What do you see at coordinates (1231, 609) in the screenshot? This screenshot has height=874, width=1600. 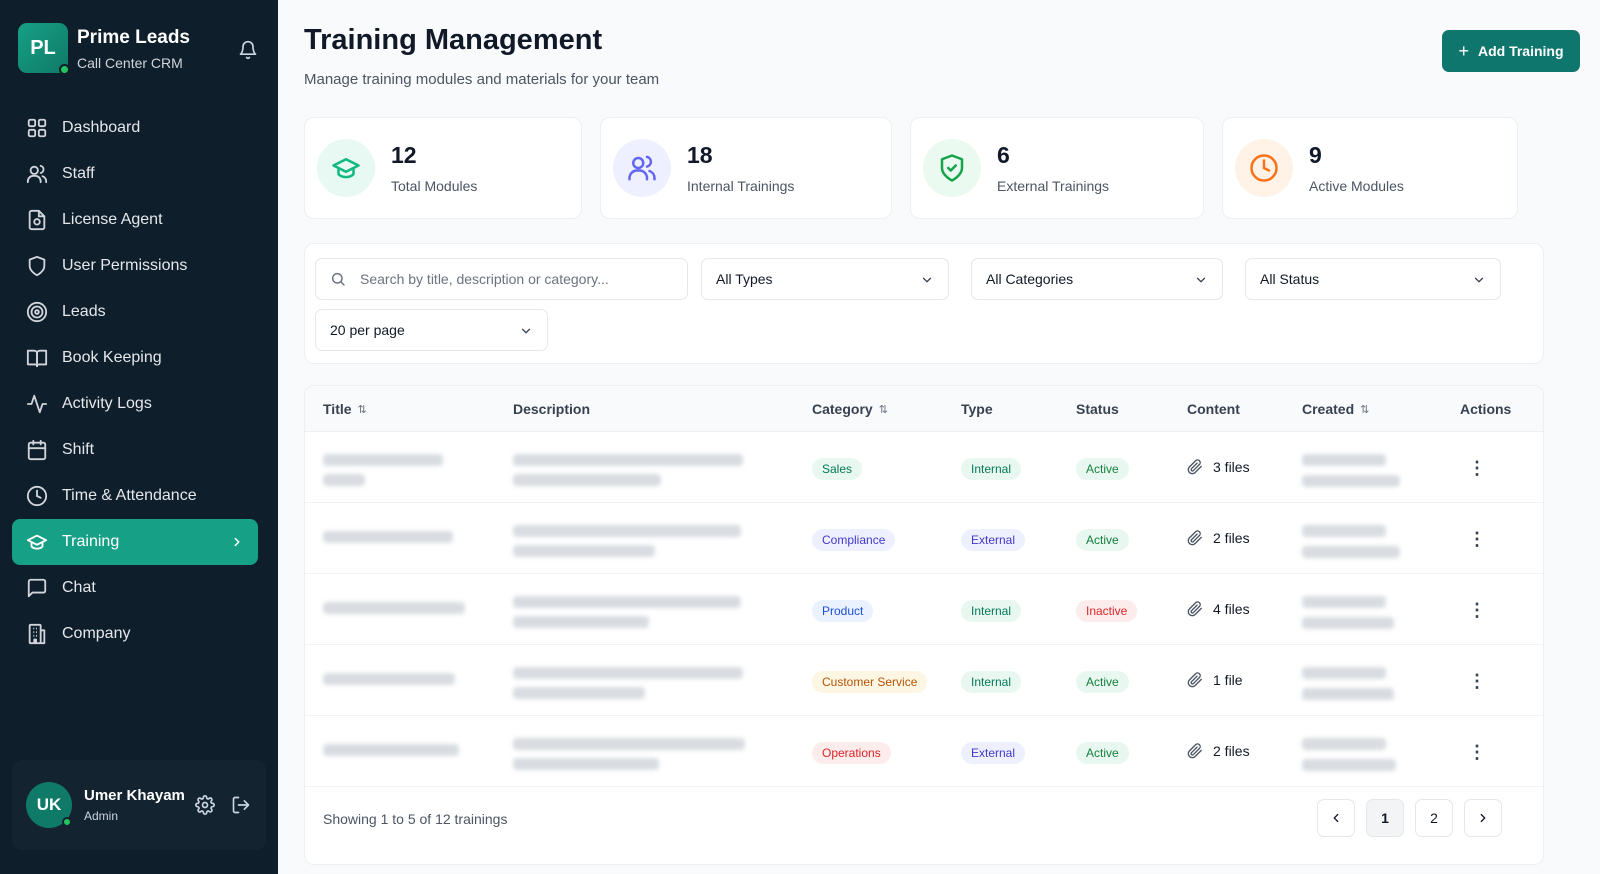 I see `content-count: 4 files` at bounding box center [1231, 609].